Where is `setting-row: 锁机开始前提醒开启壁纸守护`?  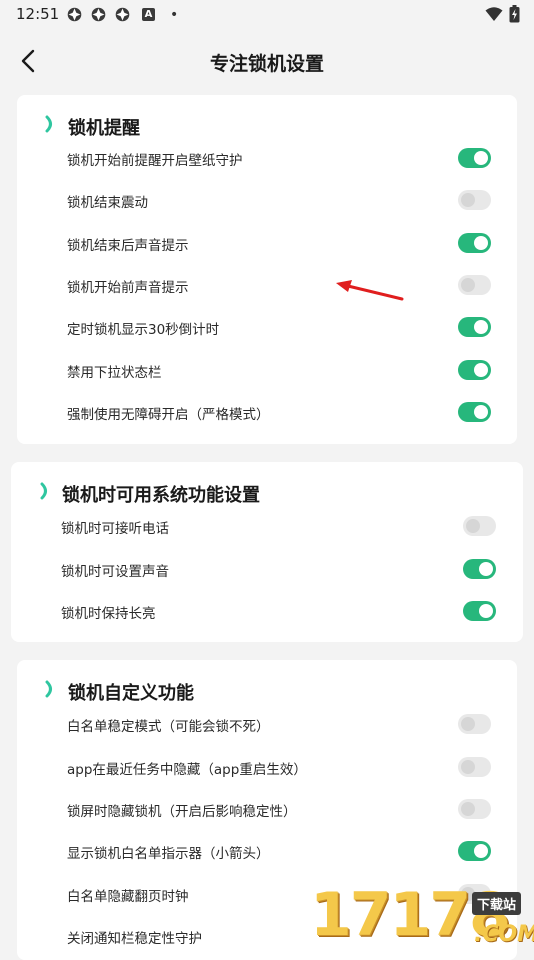 setting-row: 锁机开始前提醒开启壁纸守护 is located at coordinates (267, 158).